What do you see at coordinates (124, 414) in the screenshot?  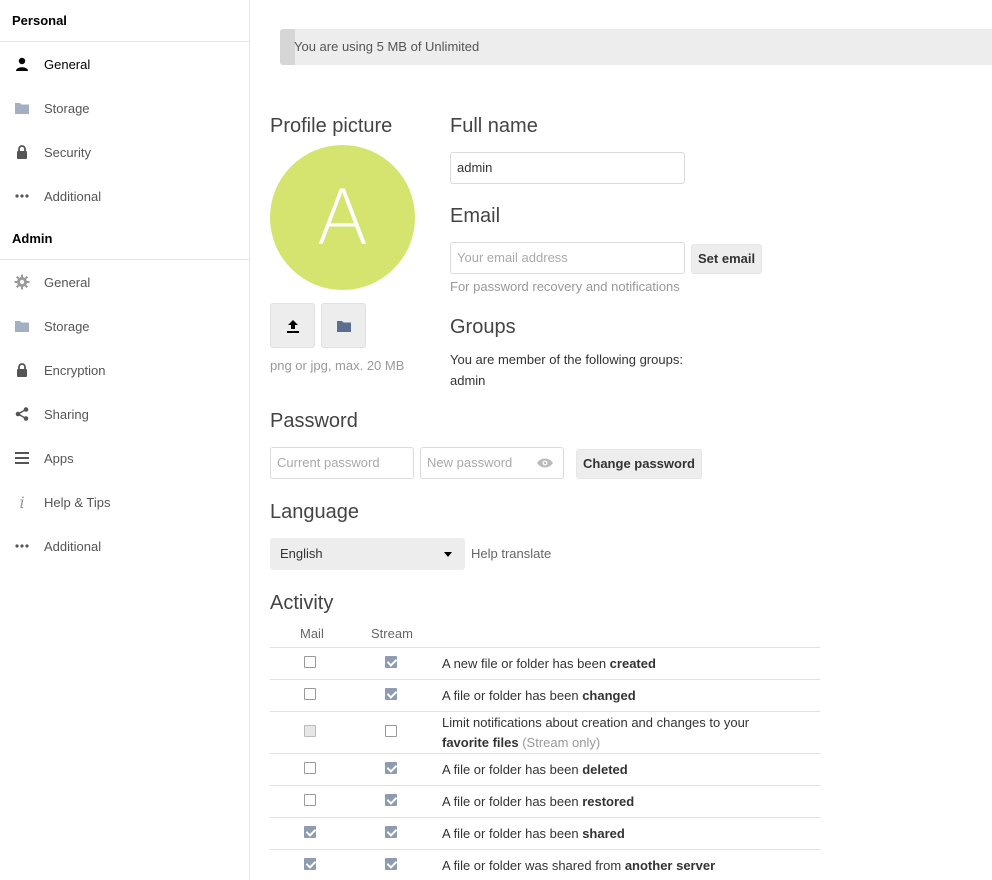 I see `sidebar-item-sharing: Sharing` at bounding box center [124, 414].